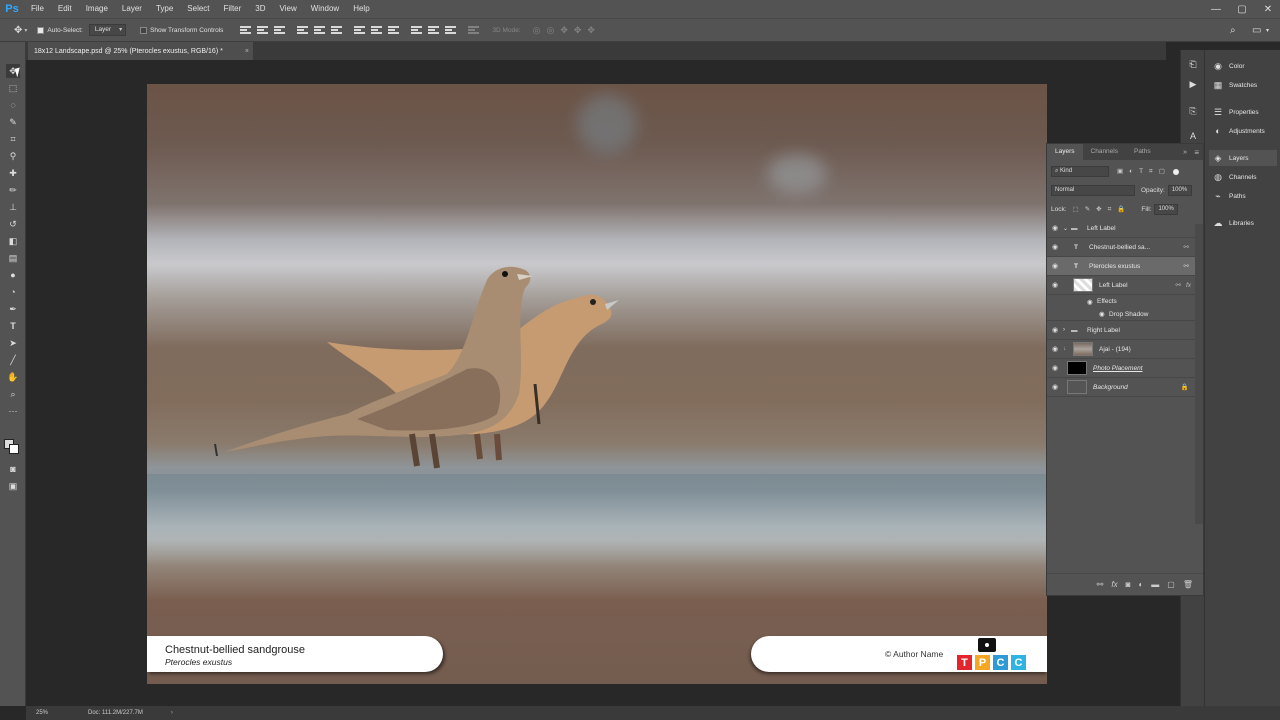 This screenshot has width=1280, height=720. Describe the element at coordinates (13, 207) in the screenshot. I see `clone-stamp-tool-icon: ⊥` at that location.